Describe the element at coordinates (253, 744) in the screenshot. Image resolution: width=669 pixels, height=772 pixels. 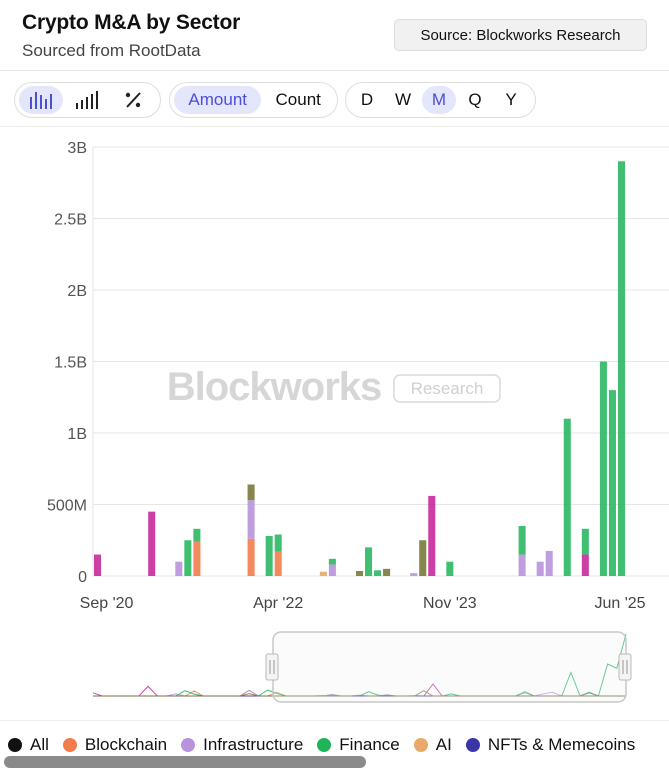
I see `legend-label: Infrastructure` at that location.